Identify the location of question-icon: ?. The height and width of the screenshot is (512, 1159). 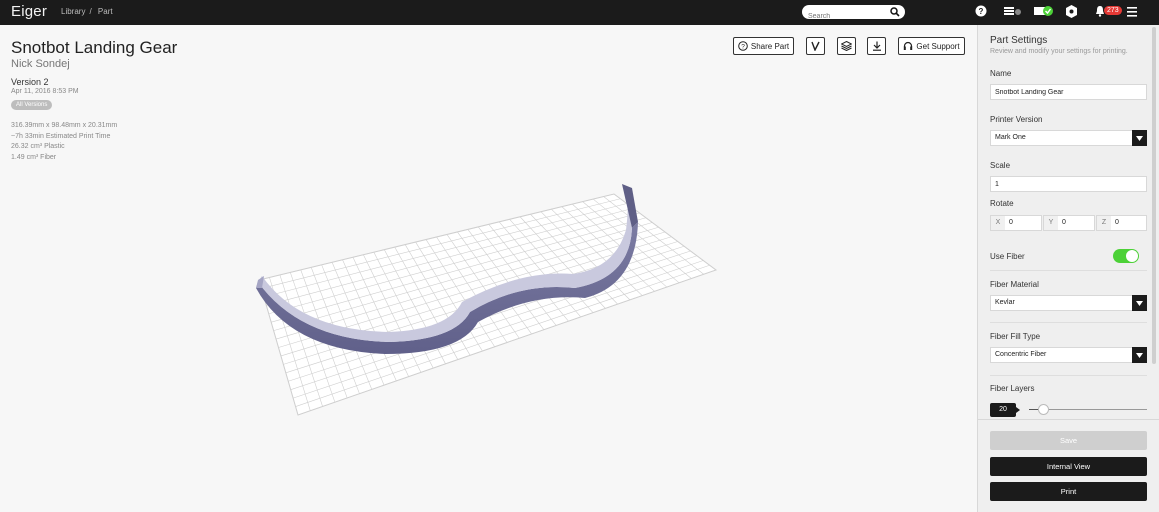
(743, 46).